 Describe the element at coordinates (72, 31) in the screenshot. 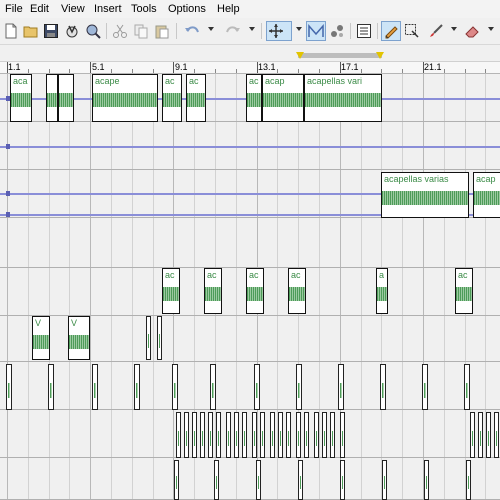

I see `render-button` at that location.